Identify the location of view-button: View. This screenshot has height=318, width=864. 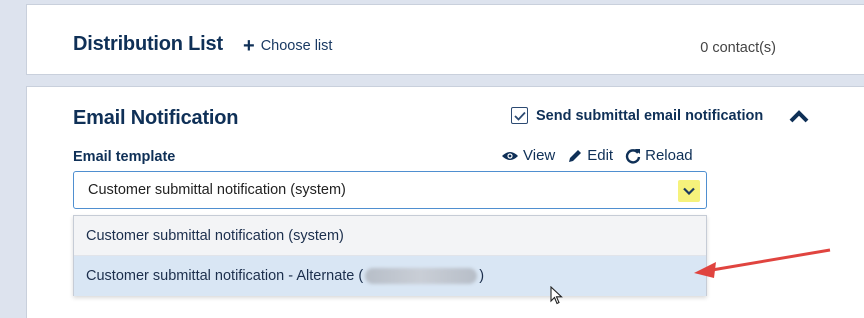
(528, 155).